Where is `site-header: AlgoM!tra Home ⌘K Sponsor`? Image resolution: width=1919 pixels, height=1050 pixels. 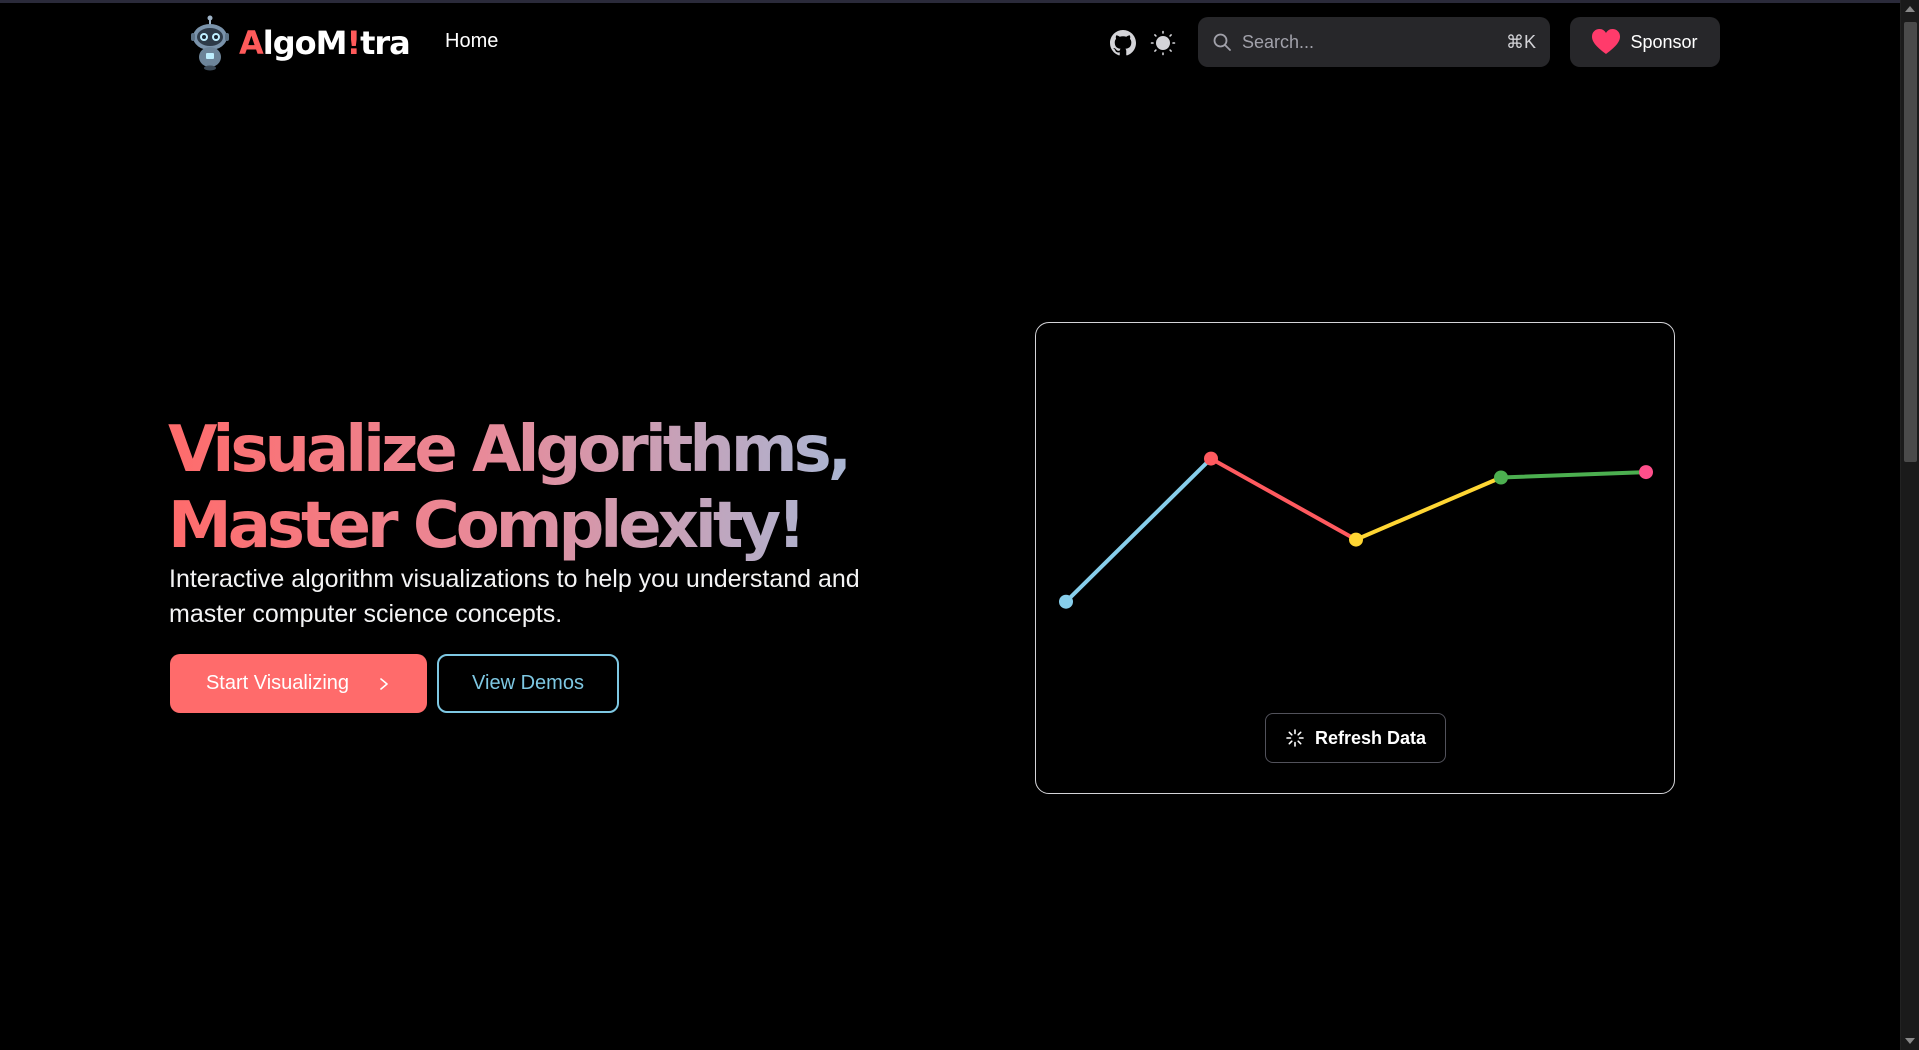
site-header: AlgoM!tra Home ⌘K Sponsor is located at coordinates (950, 42).